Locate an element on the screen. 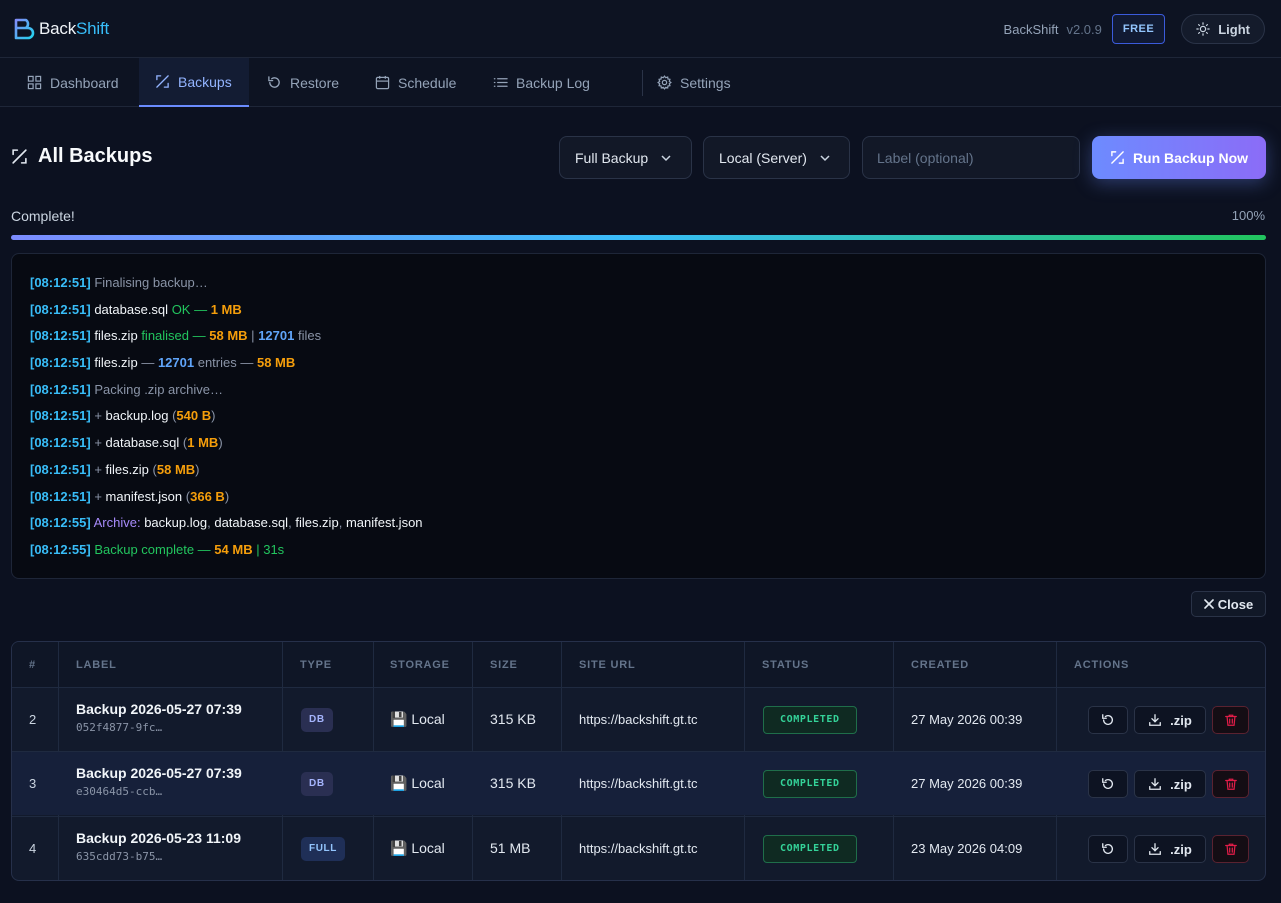  gear-icon is located at coordinates (664, 82).